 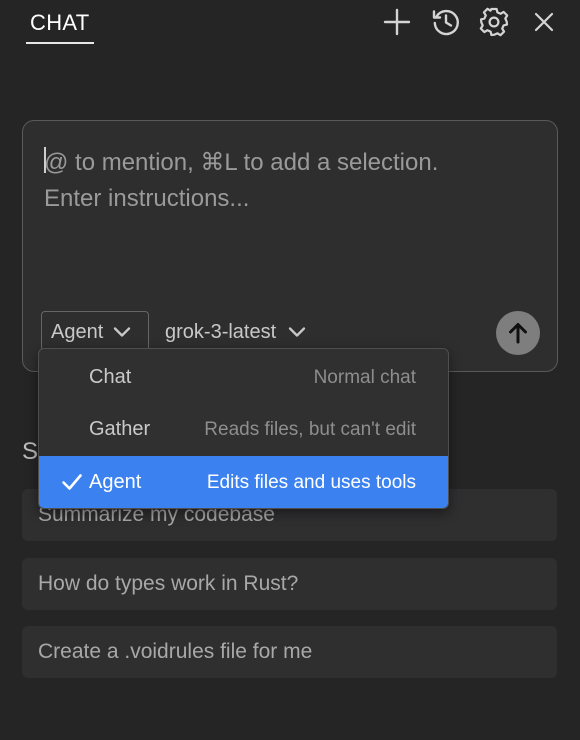 What do you see at coordinates (30, 451) in the screenshot?
I see `suggestions-heading: S` at bounding box center [30, 451].